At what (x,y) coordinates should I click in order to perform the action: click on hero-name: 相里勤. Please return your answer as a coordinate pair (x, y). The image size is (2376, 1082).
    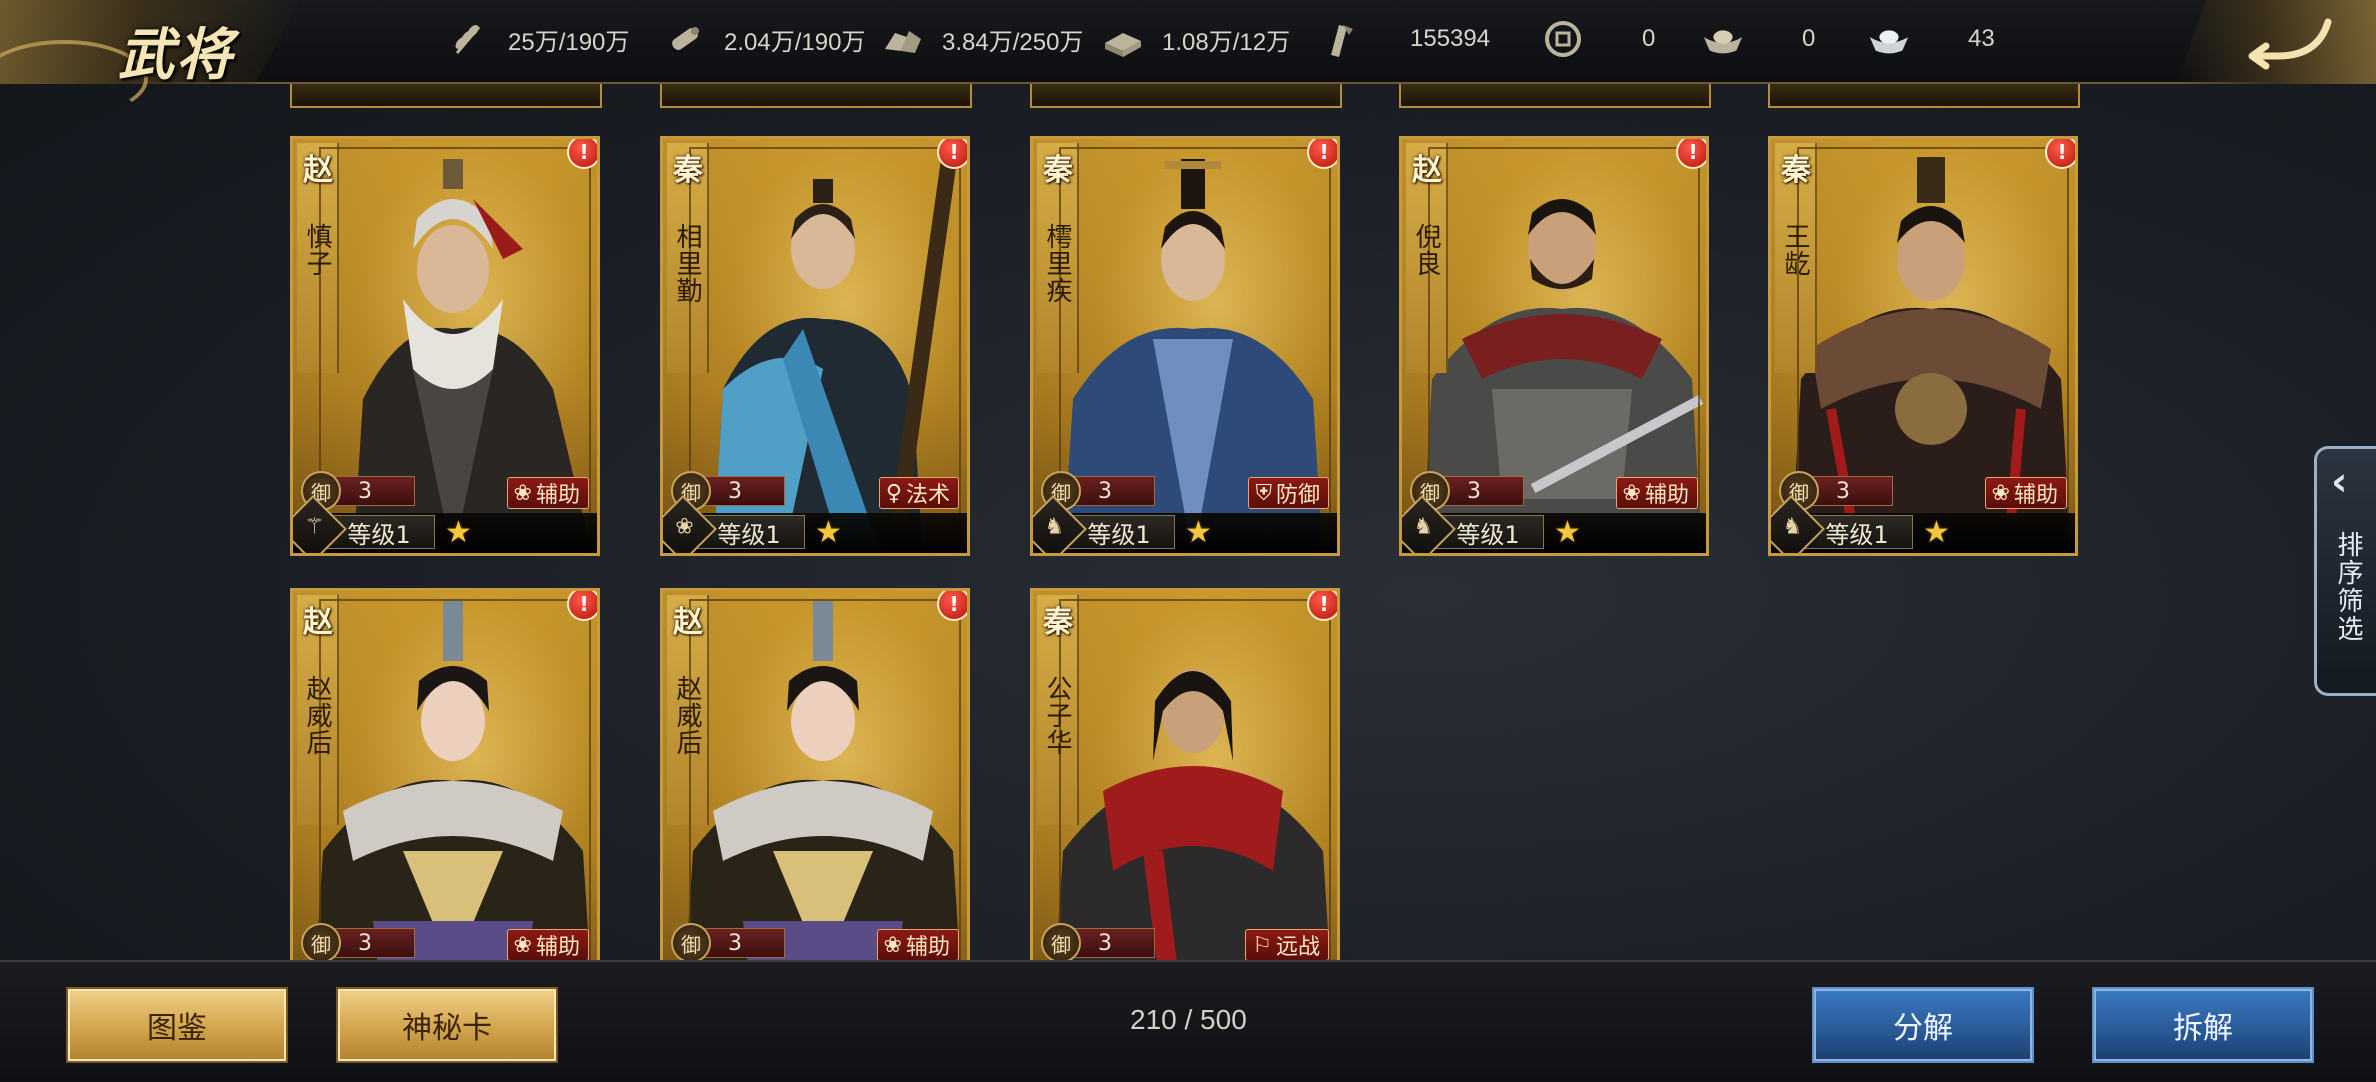
    Looking at the image, I should click on (687, 263).